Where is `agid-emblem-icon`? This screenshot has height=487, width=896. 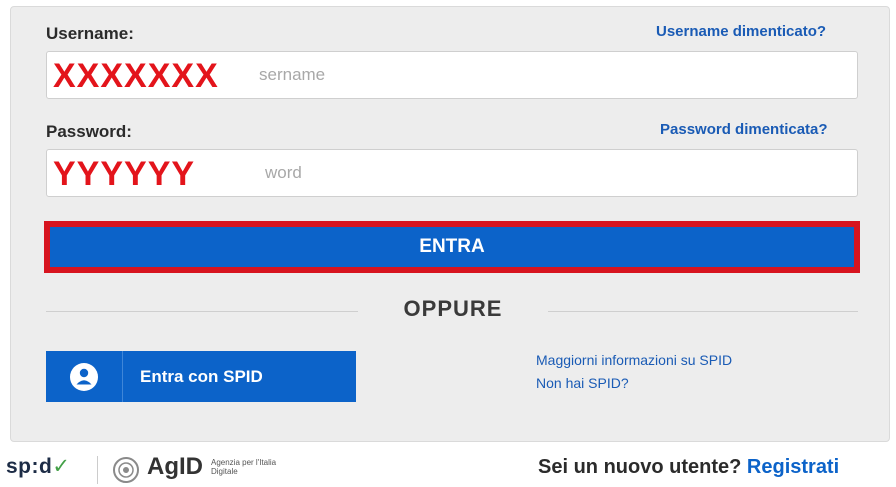
agid-emblem-icon is located at coordinates (126, 470).